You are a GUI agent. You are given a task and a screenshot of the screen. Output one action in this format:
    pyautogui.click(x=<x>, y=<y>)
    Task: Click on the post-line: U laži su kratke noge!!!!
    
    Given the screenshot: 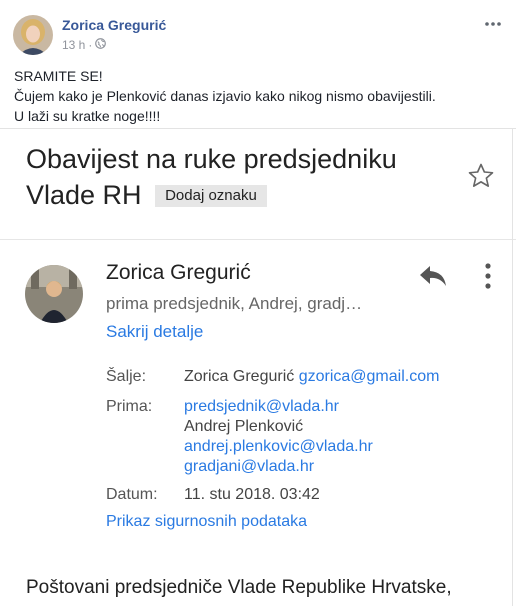 What is the action you would take?
    pyautogui.click(x=87, y=116)
    